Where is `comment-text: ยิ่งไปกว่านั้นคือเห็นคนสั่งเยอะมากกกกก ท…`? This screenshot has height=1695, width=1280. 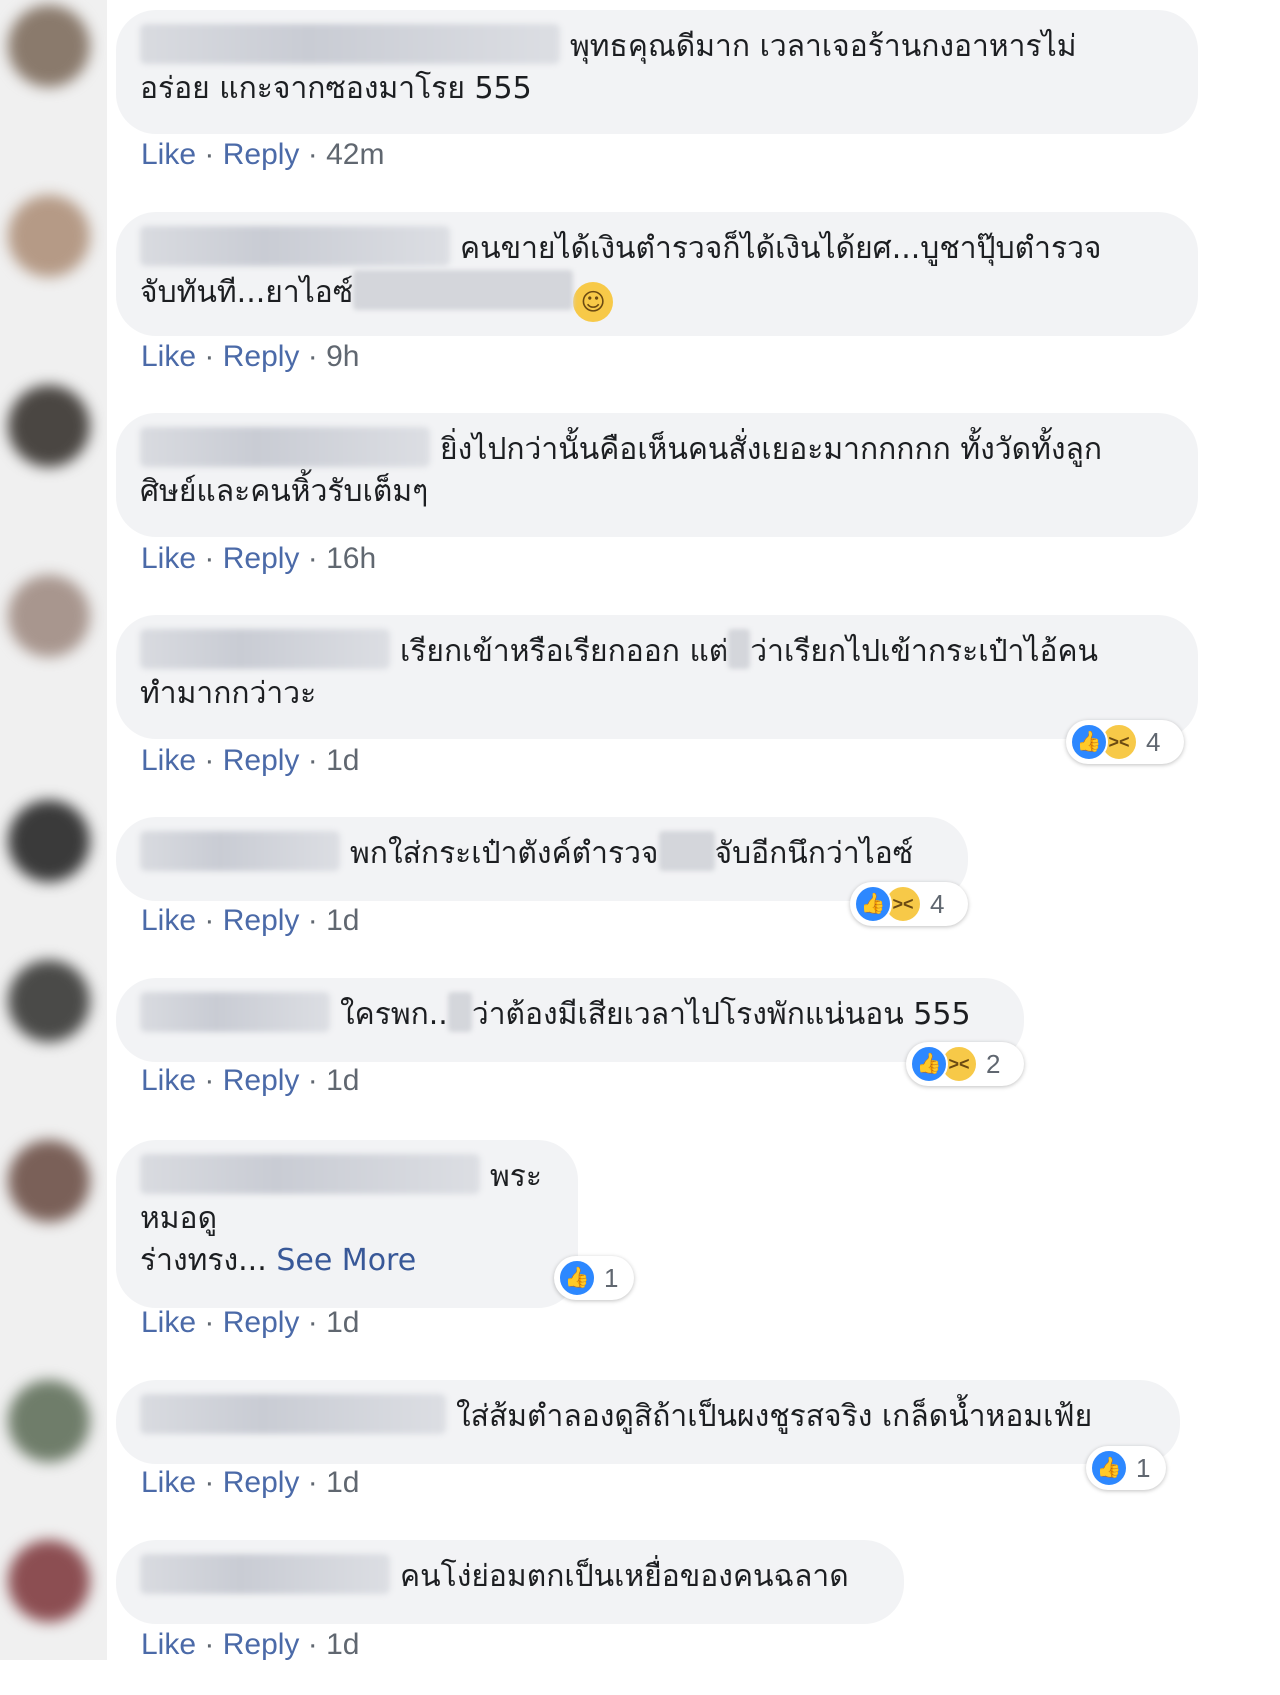 comment-text: ยิ่งไปกว่านั้นคือเห็นคนสั่งเยอะมากกกกก ท… is located at coordinates (771, 449).